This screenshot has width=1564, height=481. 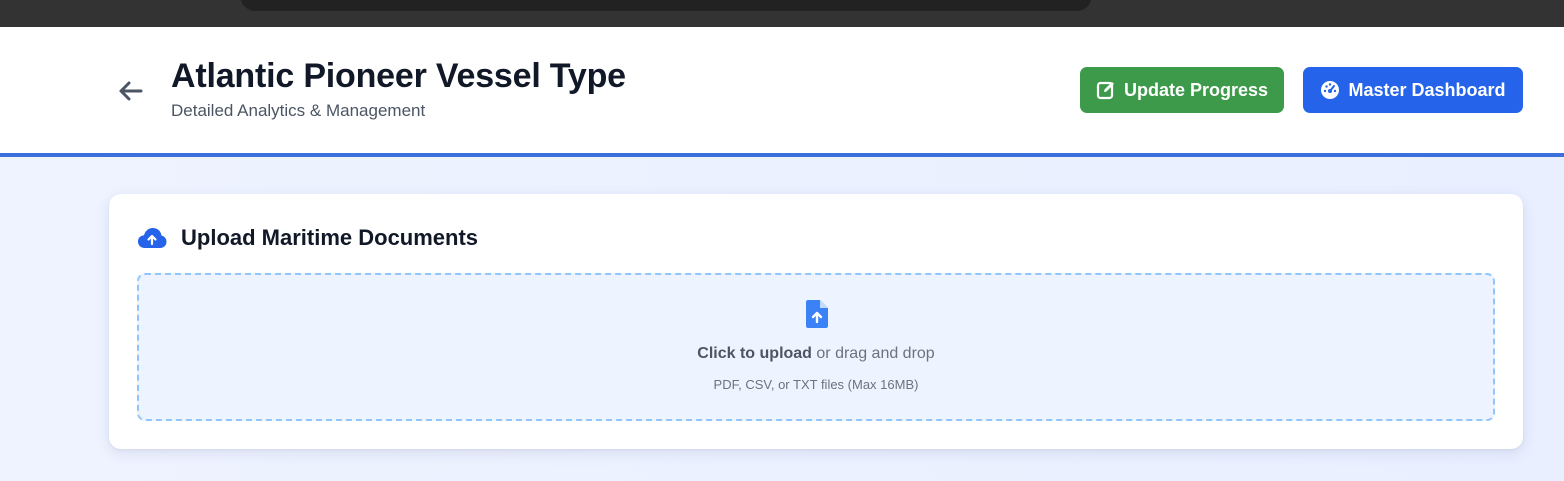 I want to click on upload-card-header: Upload Maritime Documents, so click(x=307, y=238).